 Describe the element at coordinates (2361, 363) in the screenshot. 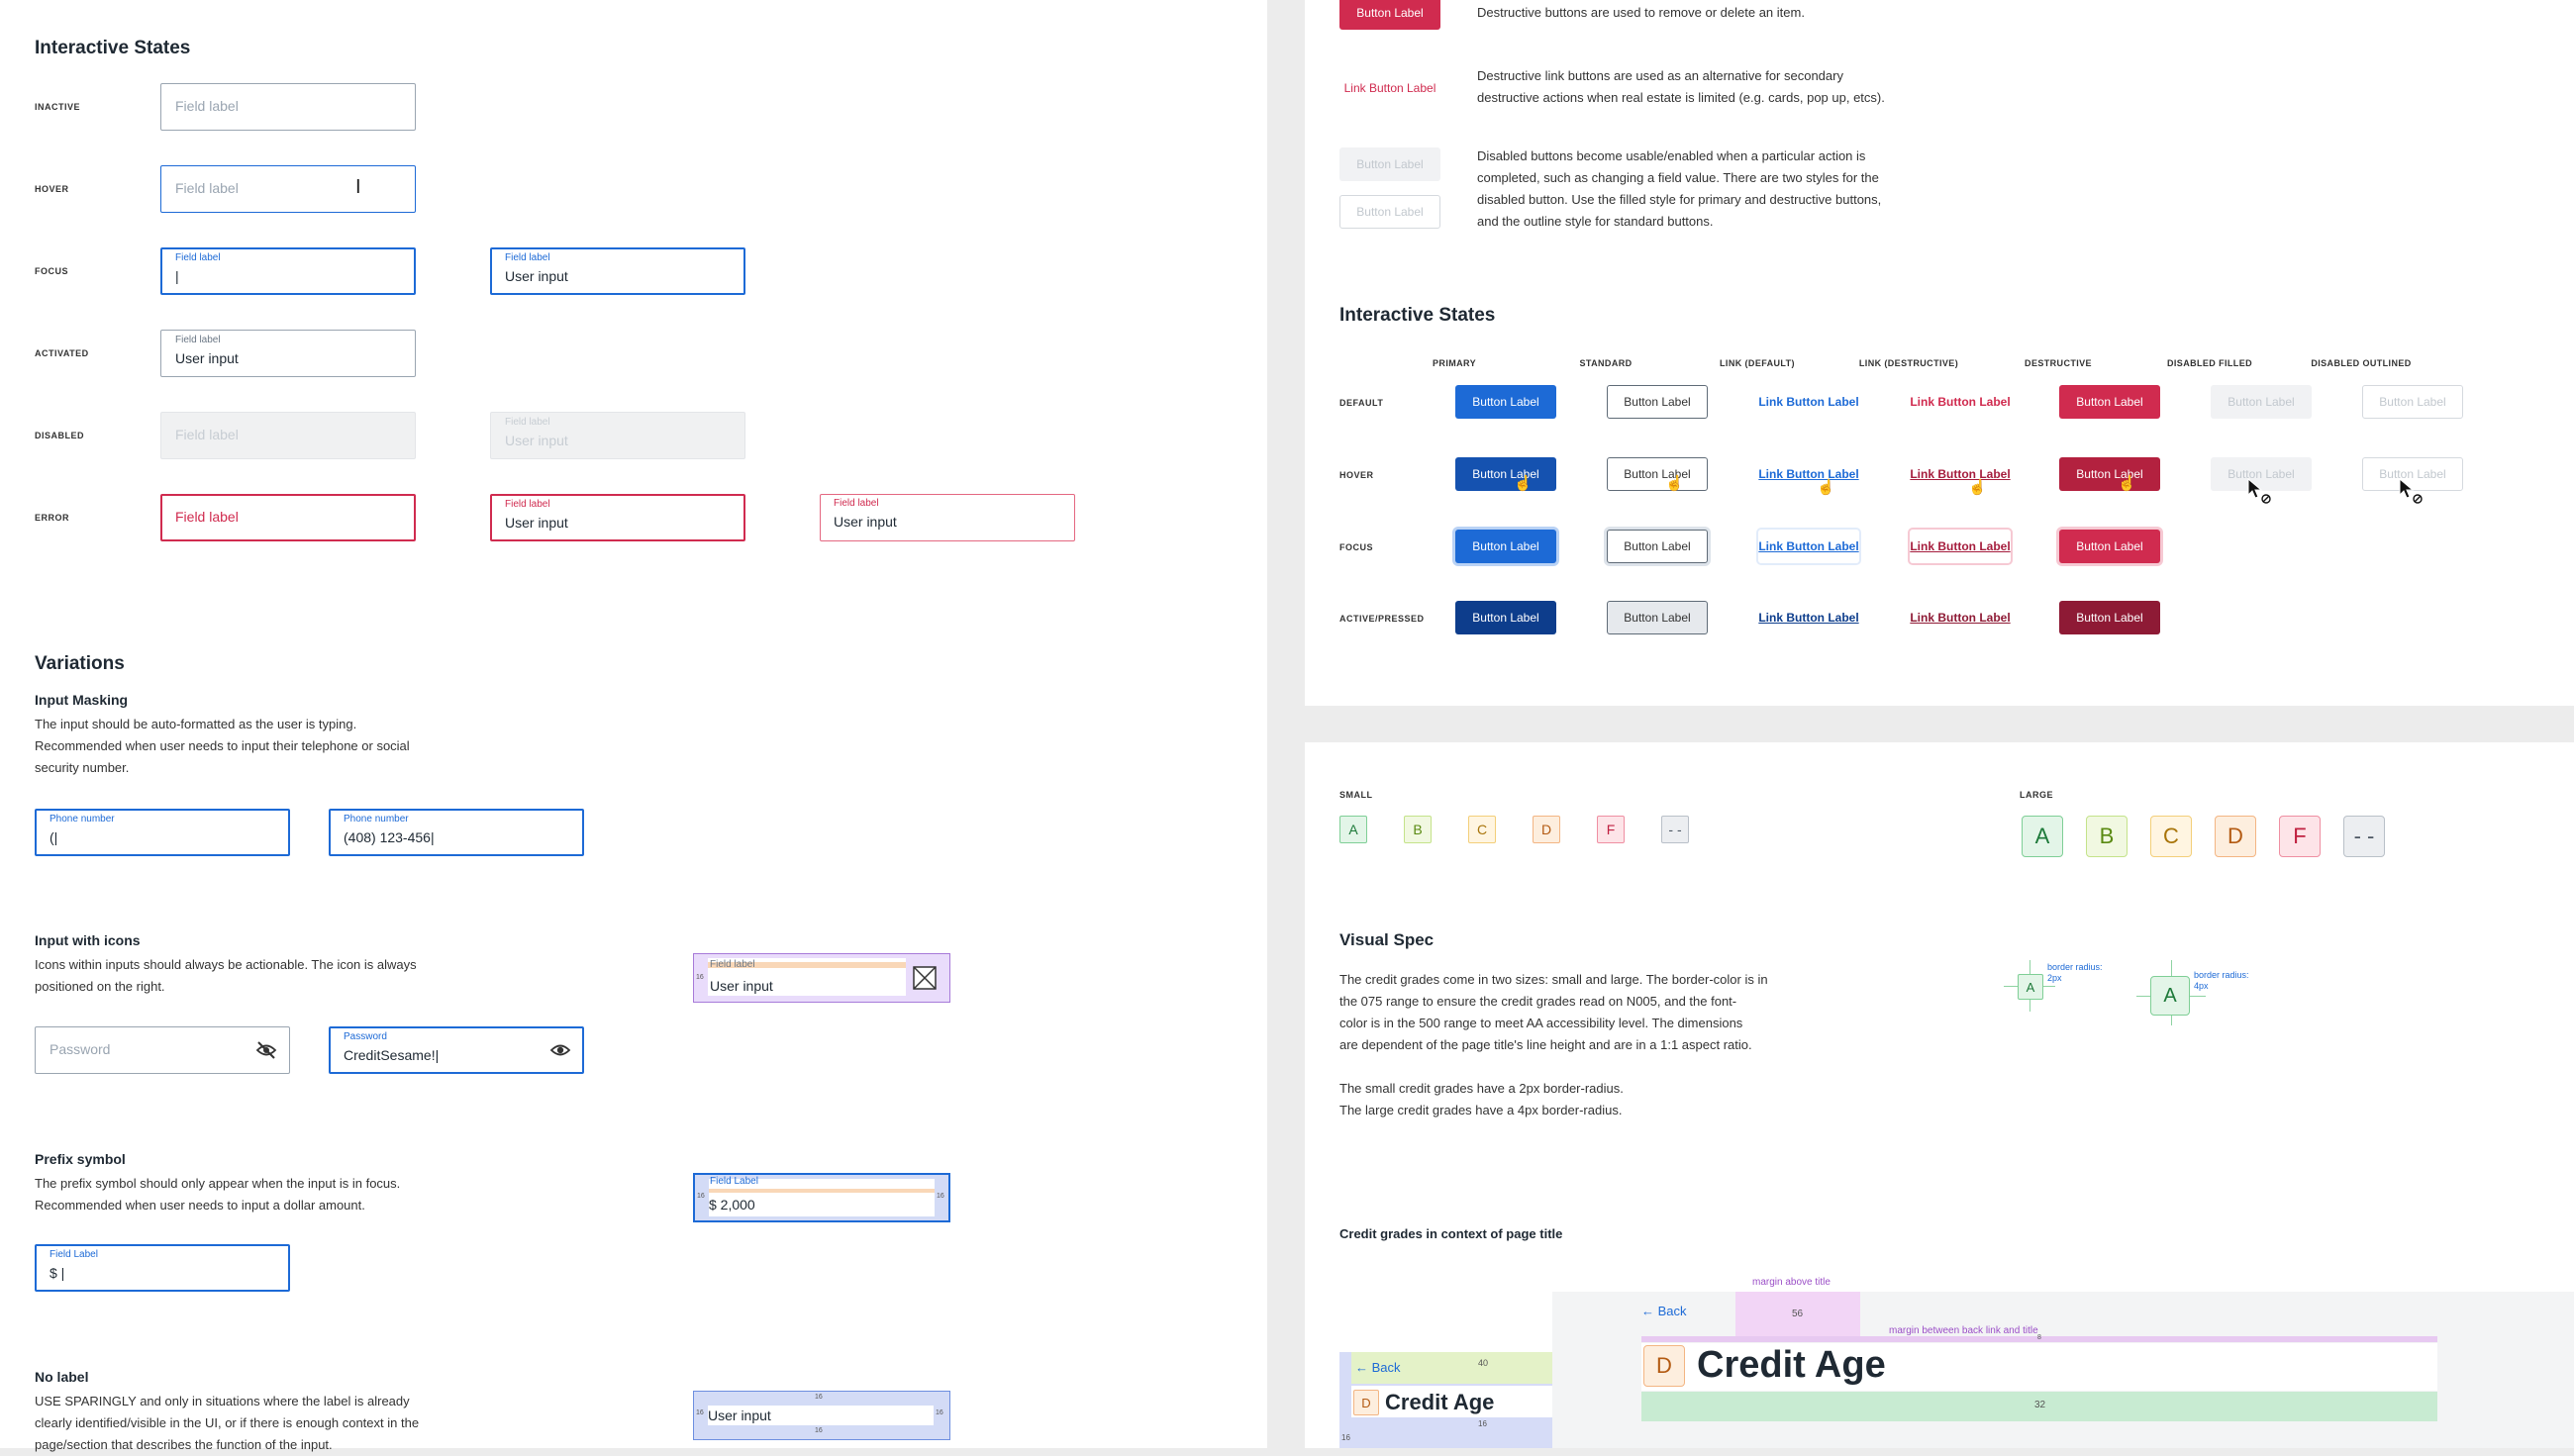

I see `col-disabled-outlined: DISABLED OUTLINED` at that location.